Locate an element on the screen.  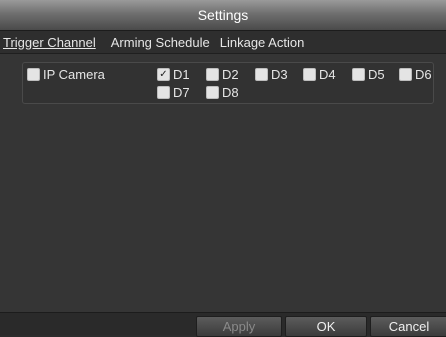
channel-d4-checkbox: D4 is located at coordinates (319, 74).